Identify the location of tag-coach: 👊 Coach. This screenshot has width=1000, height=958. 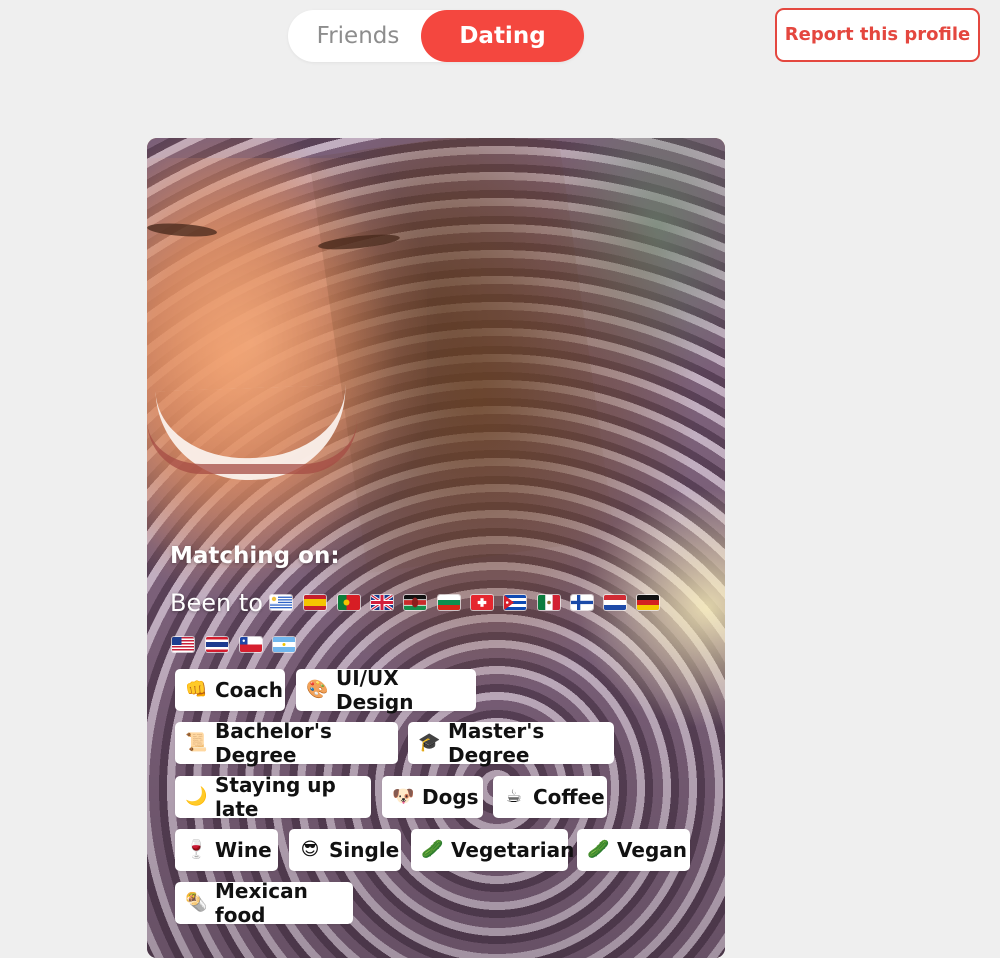
(230, 690).